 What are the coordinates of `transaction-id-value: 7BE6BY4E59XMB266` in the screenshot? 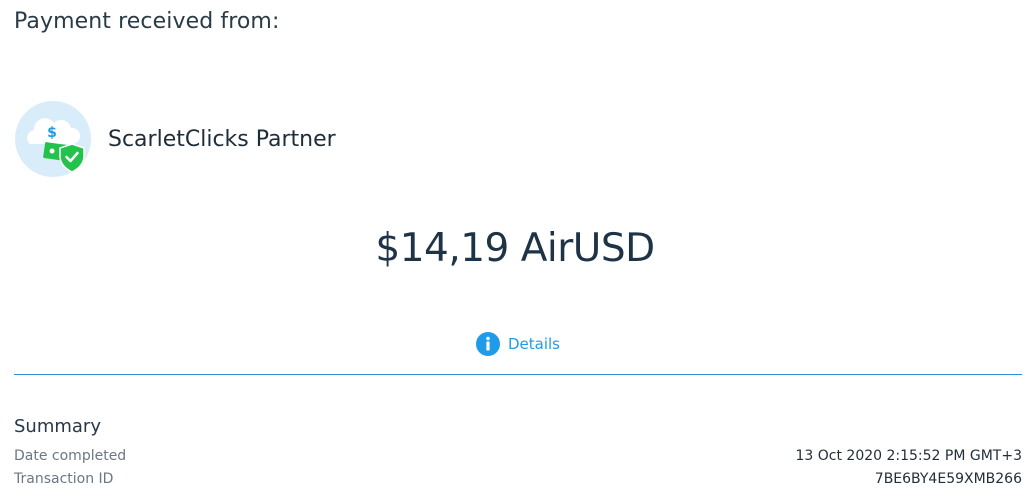 It's located at (948, 479).